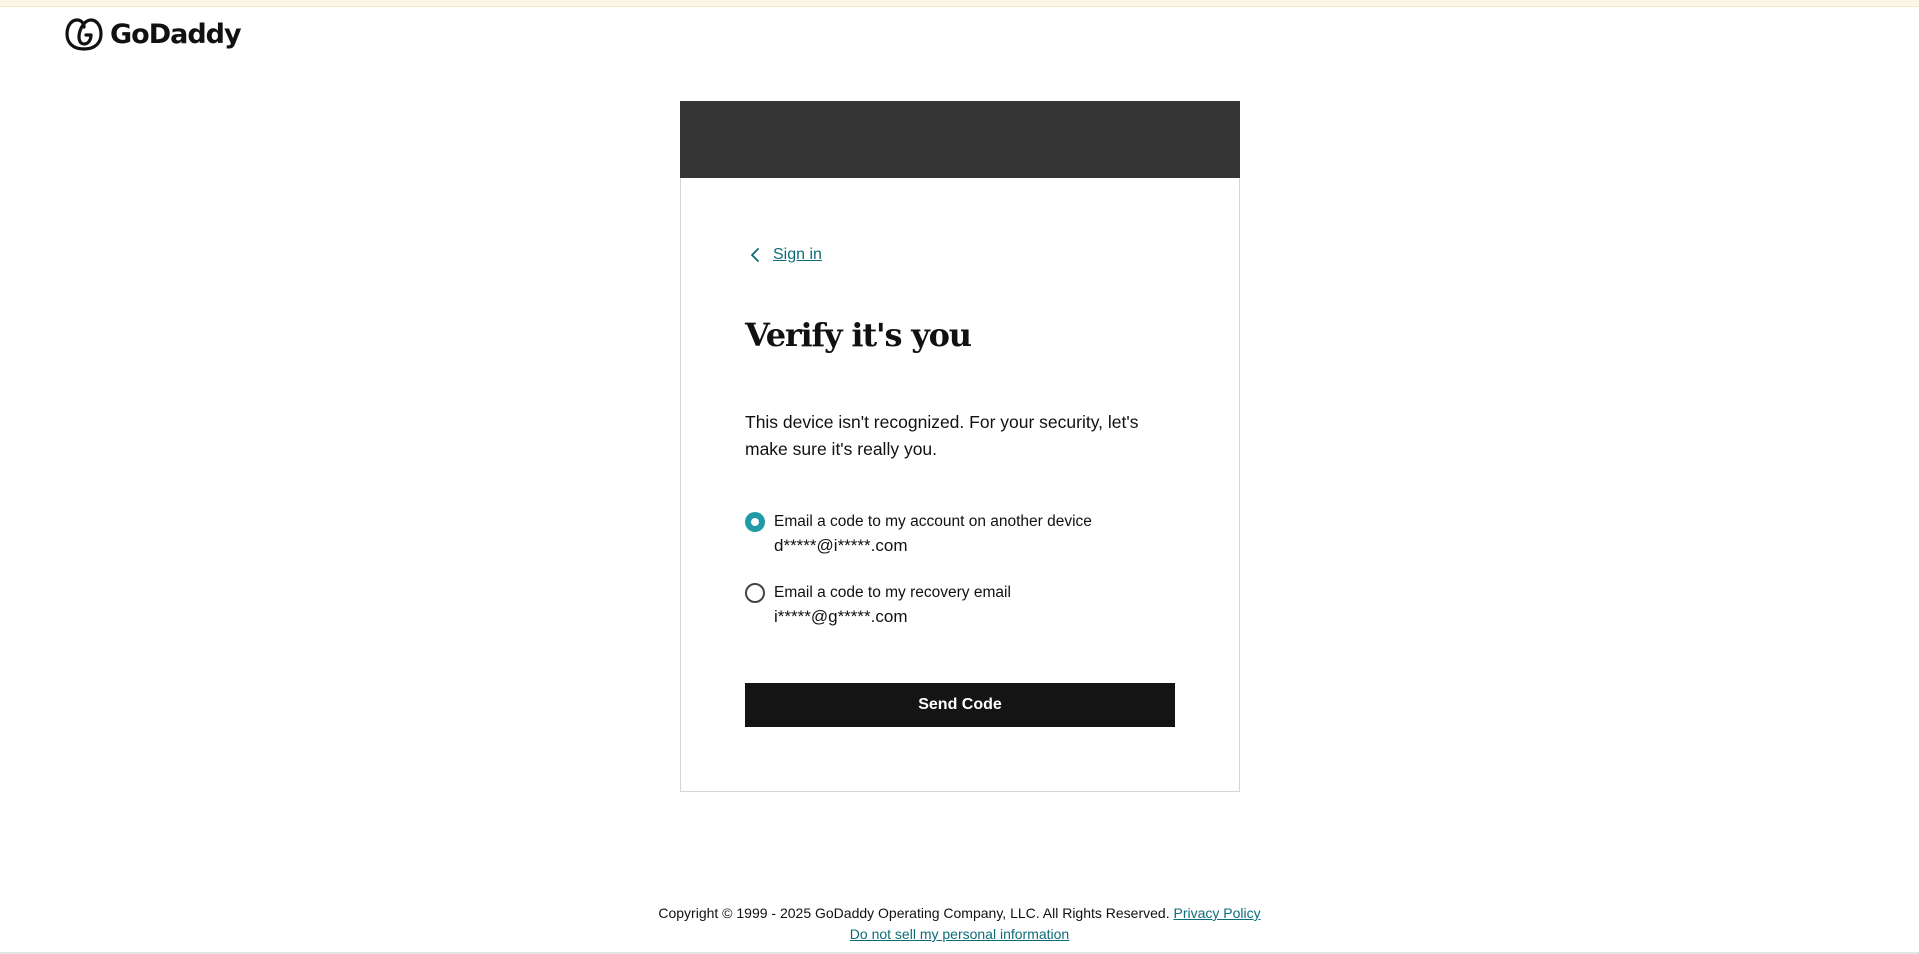 The width and height of the screenshot is (1919, 954). I want to click on back-link-label: Sign in, so click(797, 255).